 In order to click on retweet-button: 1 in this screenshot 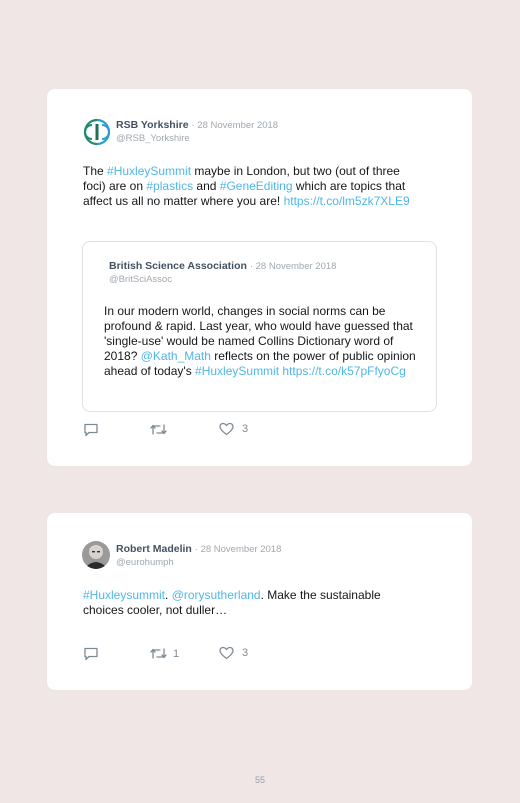, I will do `click(164, 653)`.